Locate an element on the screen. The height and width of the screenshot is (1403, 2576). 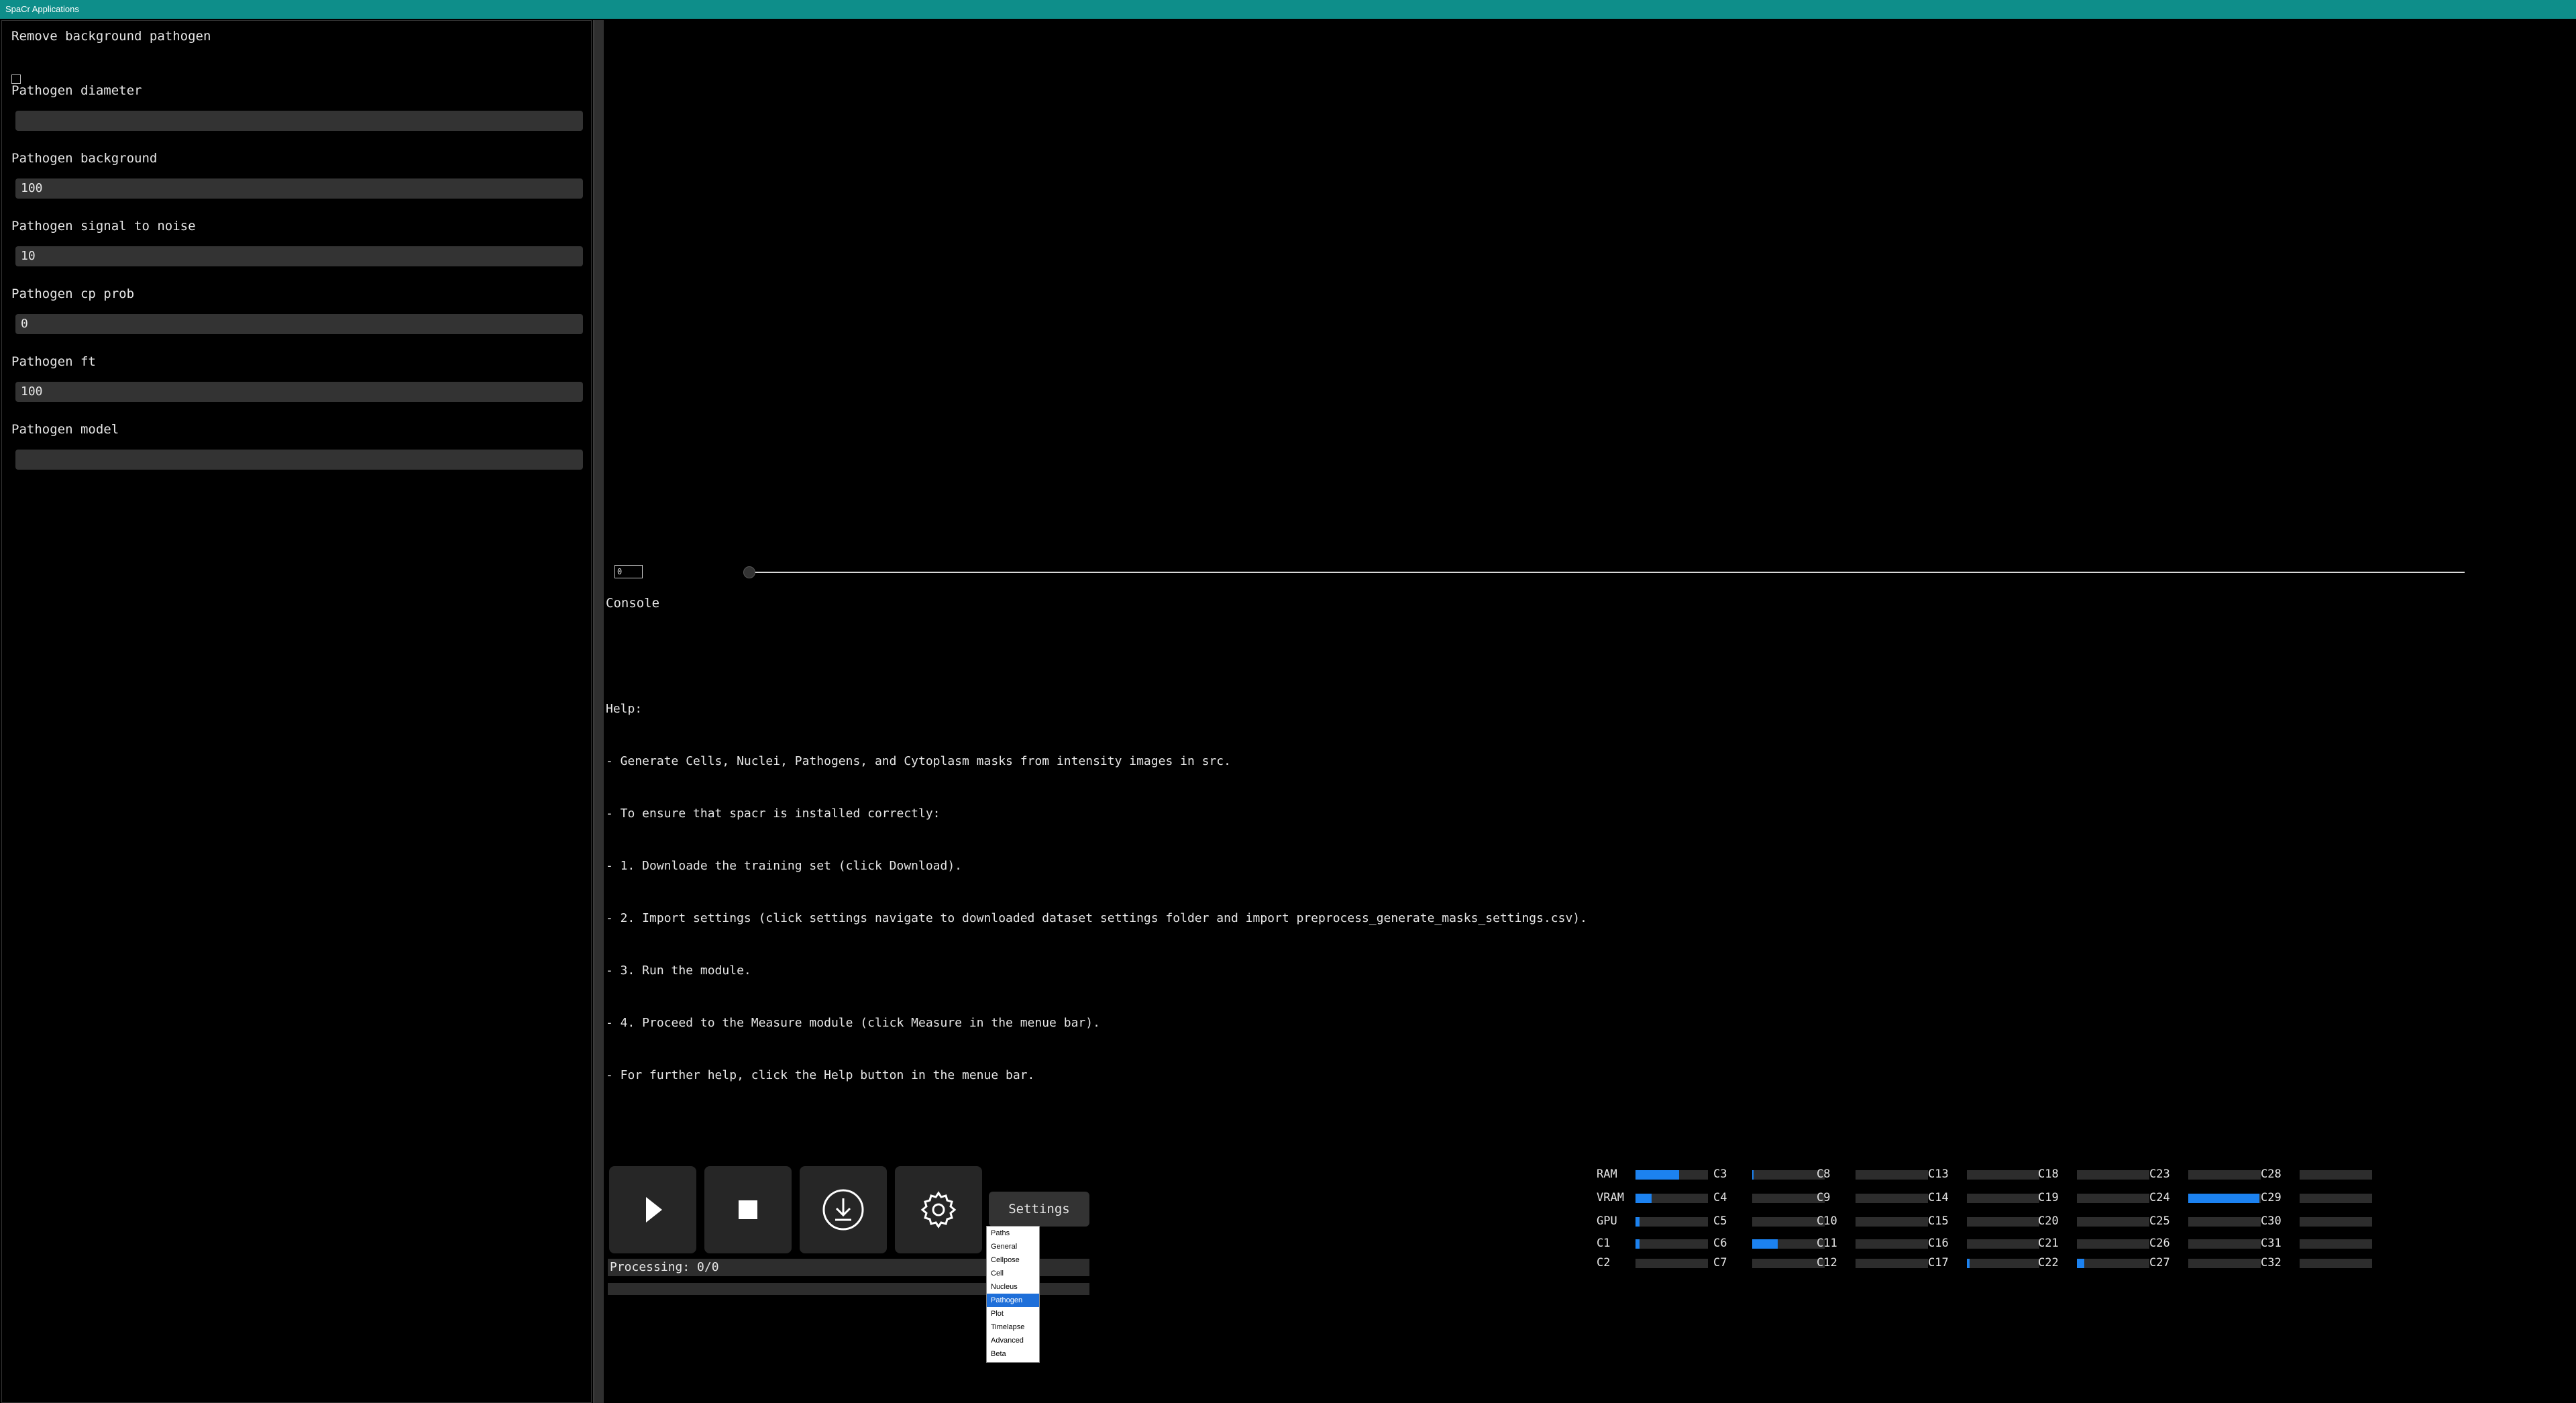
meter-bar-c8 is located at coordinates (1892, 1175).